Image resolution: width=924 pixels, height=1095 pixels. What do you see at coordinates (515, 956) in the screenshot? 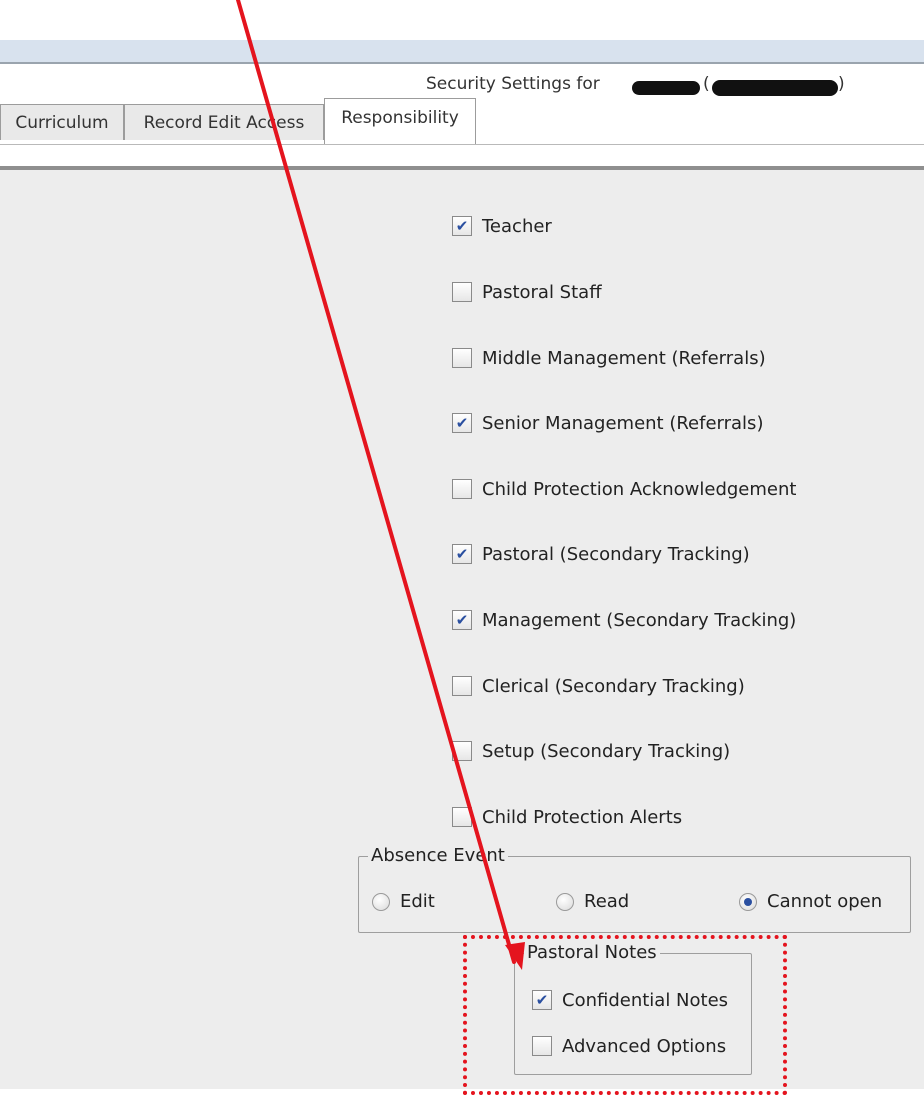
I see `annotation-arrow-head` at bounding box center [515, 956].